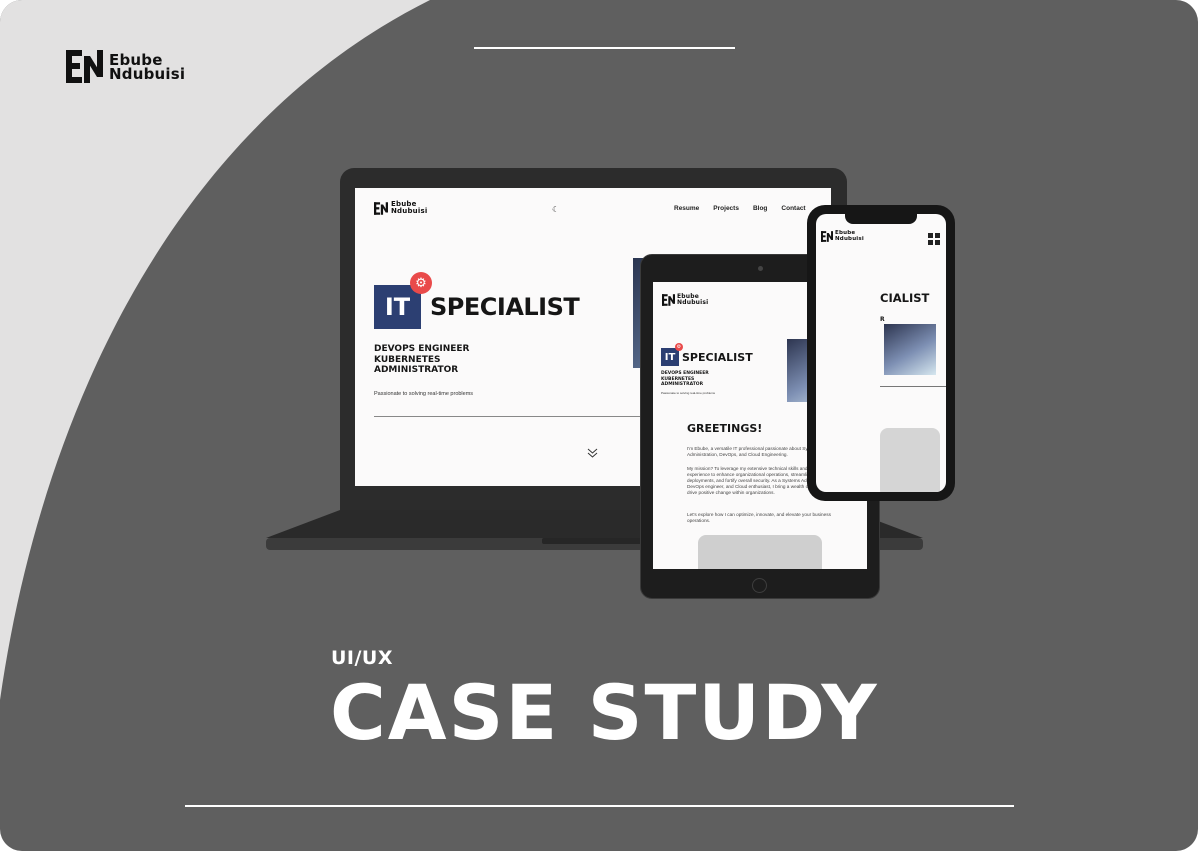  I want to click on hero-image, so click(910, 349).